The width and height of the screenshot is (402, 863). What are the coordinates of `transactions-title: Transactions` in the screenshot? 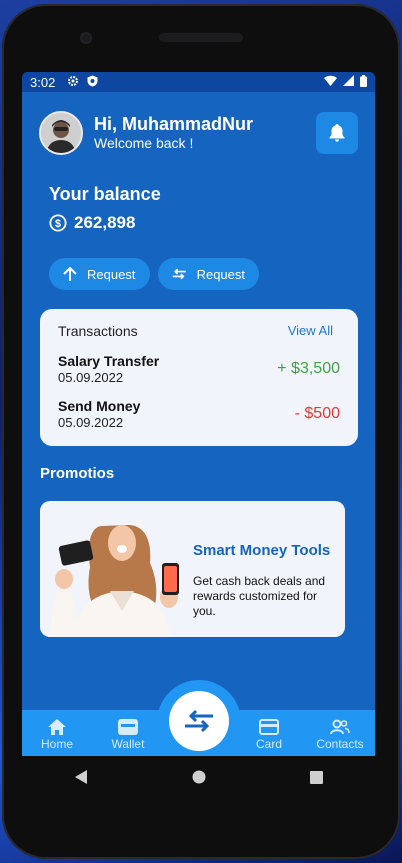 It's located at (98, 331).